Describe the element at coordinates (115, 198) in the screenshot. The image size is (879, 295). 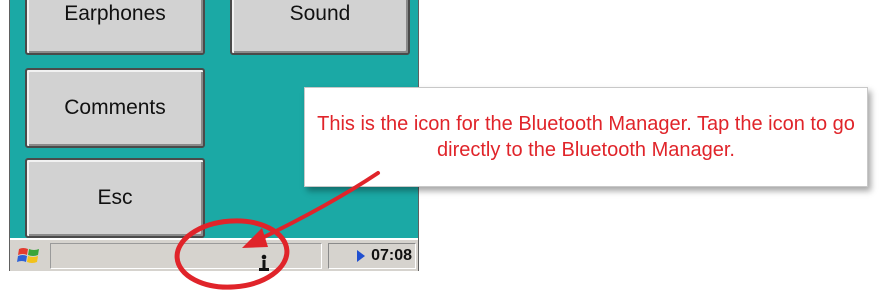
I see `esc-button: Esc` at that location.